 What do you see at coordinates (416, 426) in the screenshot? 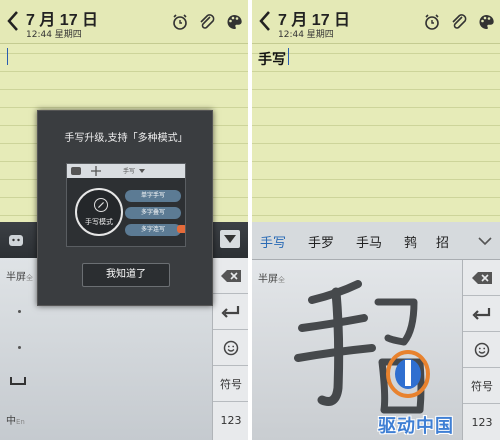
I see `watermark-text: 驱动中国` at bounding box center [416, 426].